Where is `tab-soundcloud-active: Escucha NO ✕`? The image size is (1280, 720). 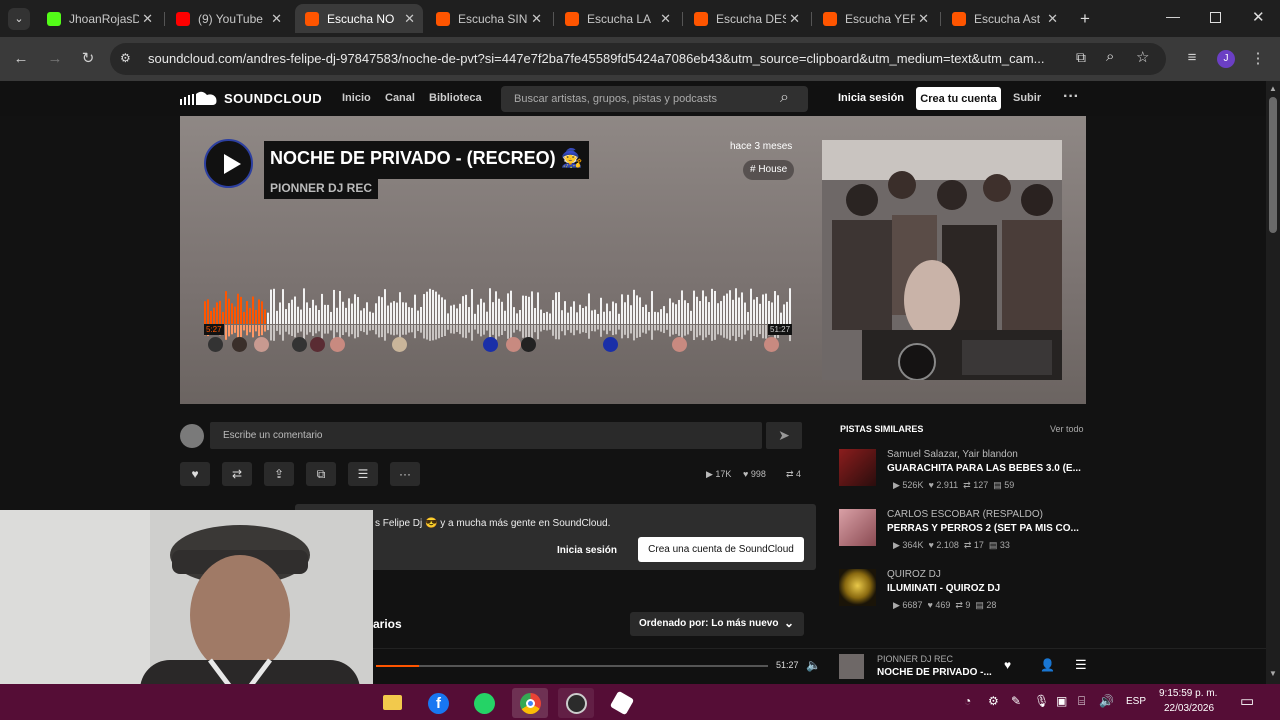 tab-soundcloud-active: Escucha NO ✕ is located at coordinates (359, 18).